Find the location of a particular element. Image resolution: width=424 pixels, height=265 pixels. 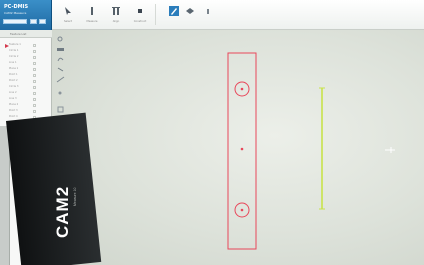

hole-feature-top is located at coordinates (242, 89).